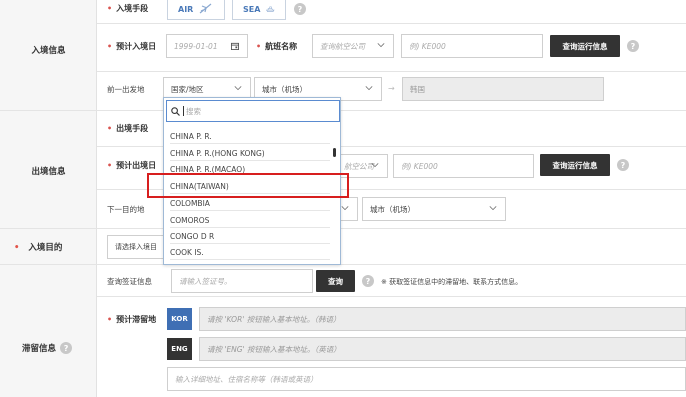  What do you see at coordinates (132, 8) in the screenshot?
I see `entry-method-label-text: 入境手段` at bounding box center [132, 8].